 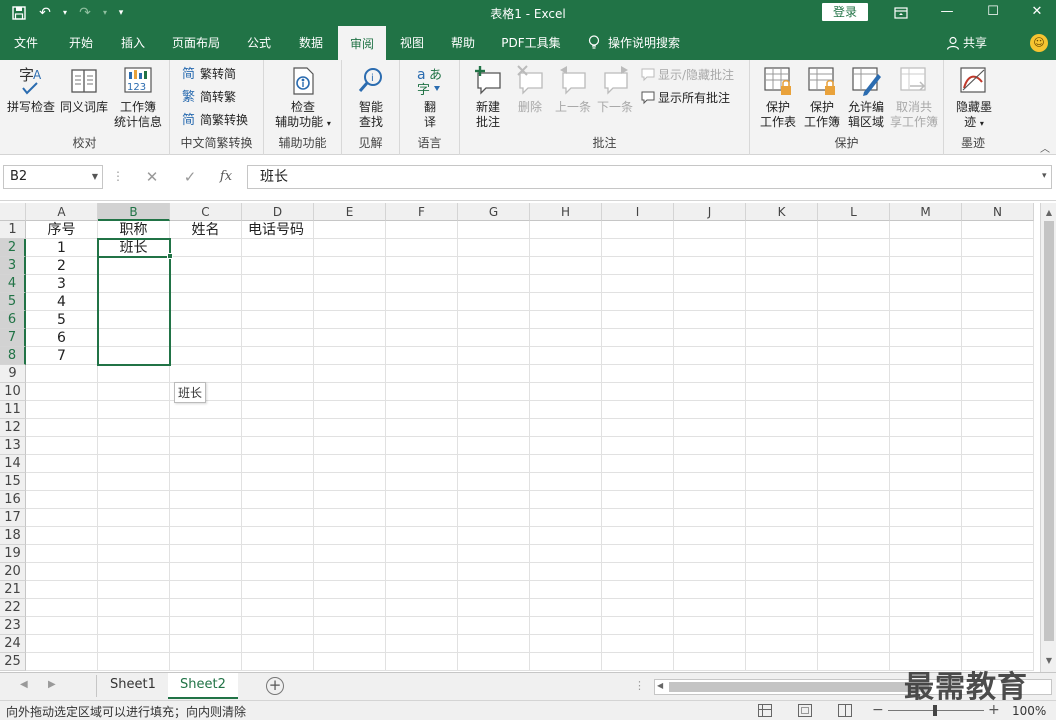 I want to click on cell-g10, so click(x=494, y=392).